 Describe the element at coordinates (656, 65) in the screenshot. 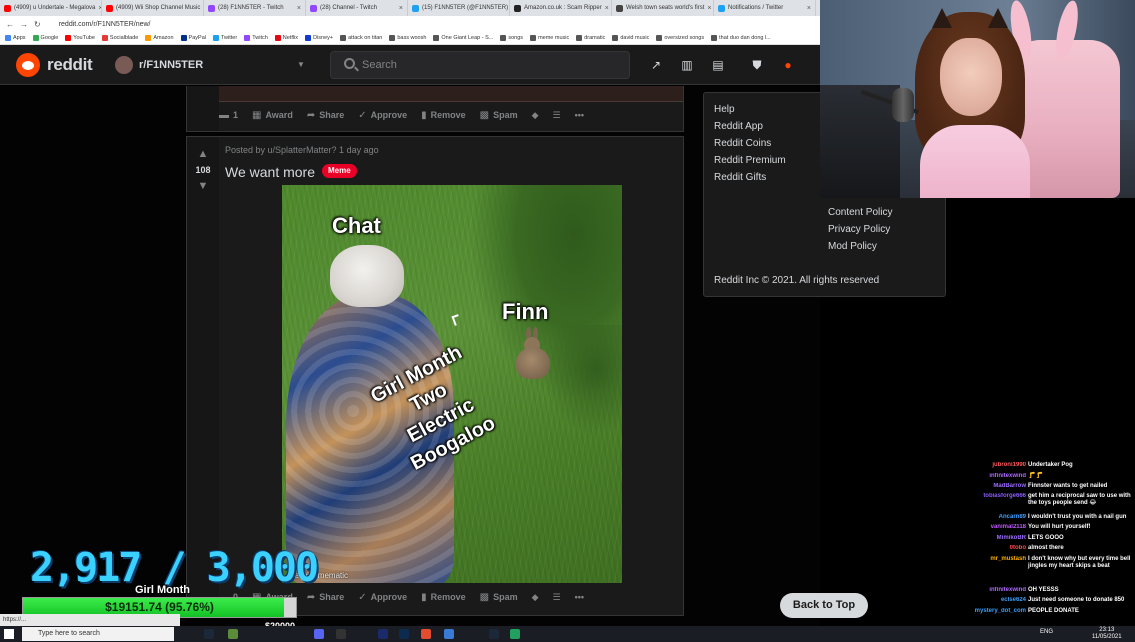

I see `trending-icon: ↗` at that location.